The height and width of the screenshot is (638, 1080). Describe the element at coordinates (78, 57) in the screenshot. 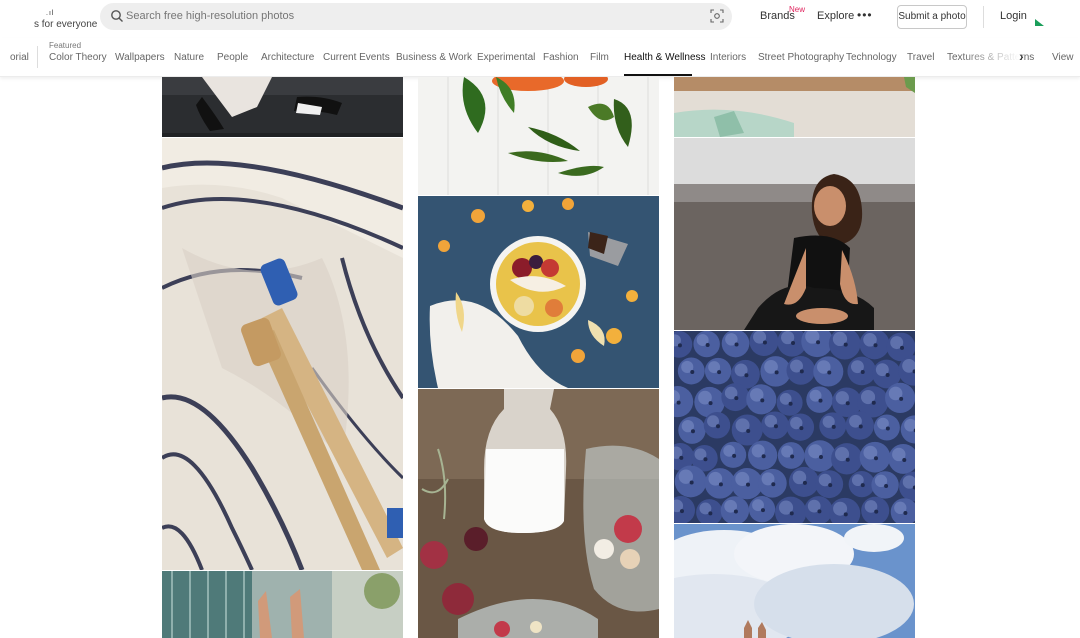

I see `nav-item-color-theory: Color Theory` at that location.